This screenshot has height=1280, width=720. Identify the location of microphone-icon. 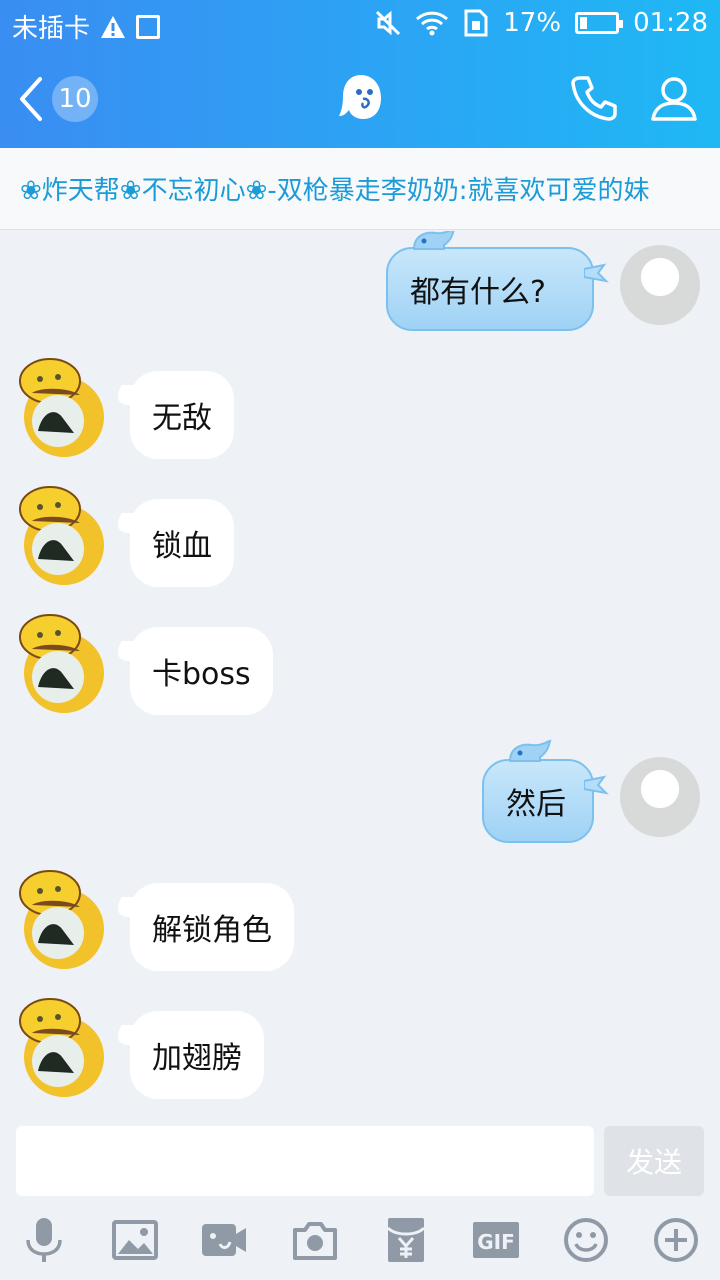
(44, 1240).